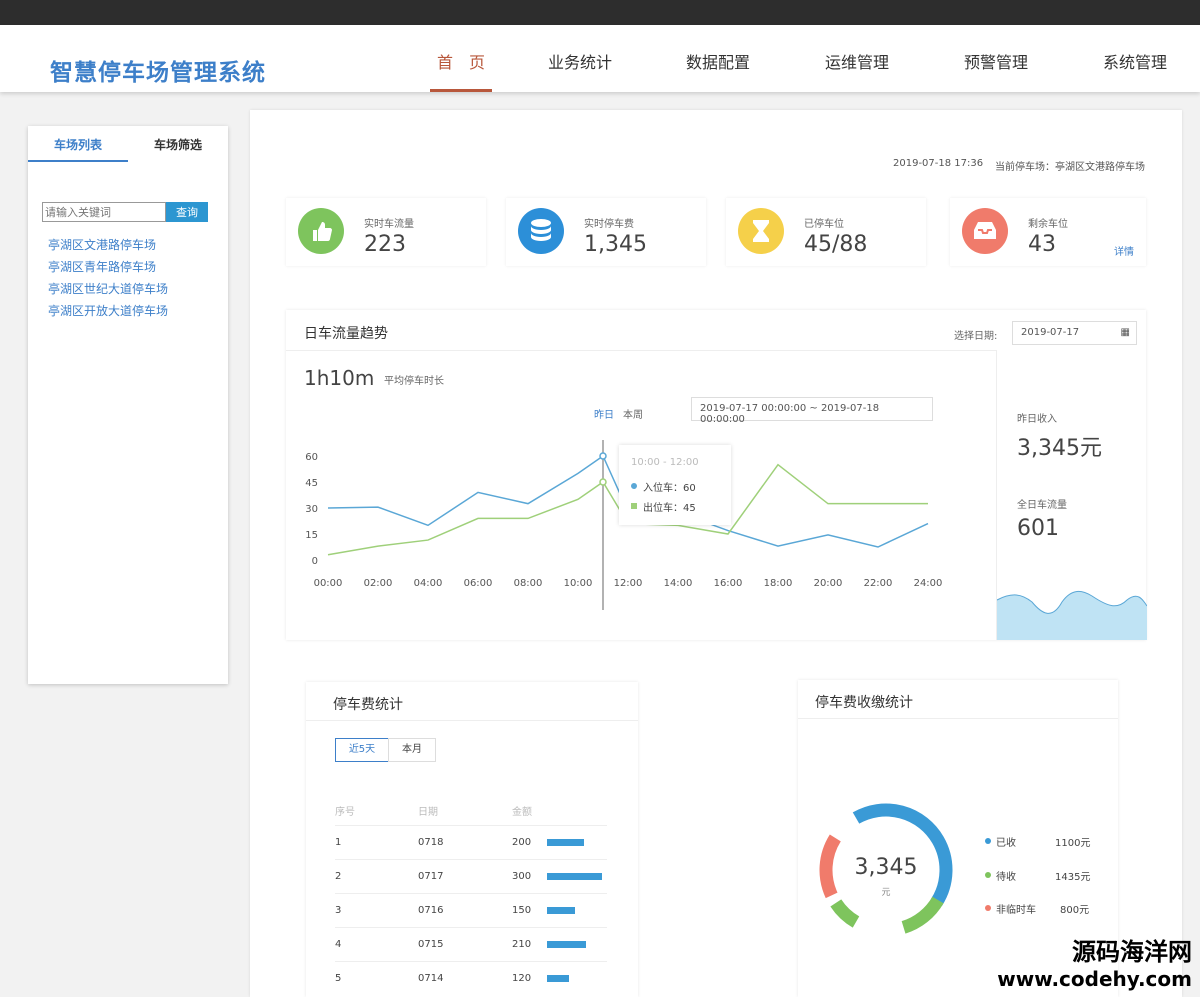 This screenshot has width=1200, height=997. Describe the element at coordinates (580, 70) in the screenshot. I see `nav-business-stats: 业务统计` at that location.